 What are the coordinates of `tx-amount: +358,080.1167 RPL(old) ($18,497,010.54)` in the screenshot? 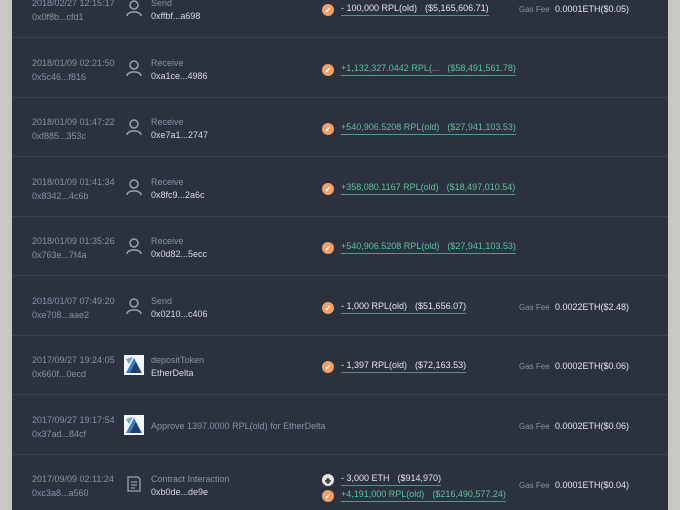 It's located at (428, 188).